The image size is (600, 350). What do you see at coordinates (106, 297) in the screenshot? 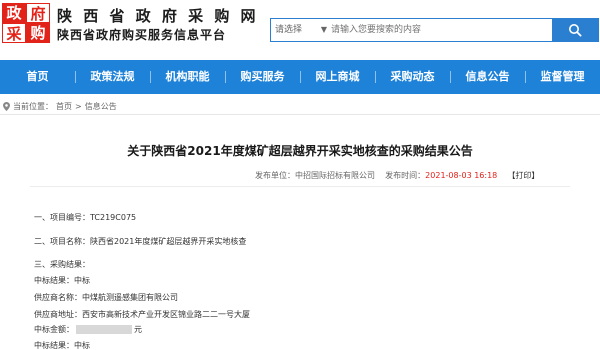
I see `supplier-name: 供应商名称：中煤航测遥感集团有限公司` at bounding box center [106, 297].